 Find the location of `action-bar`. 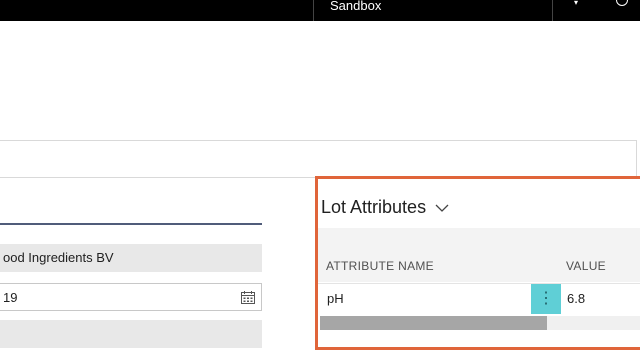

action-bar is located at coordinates (318, 159).